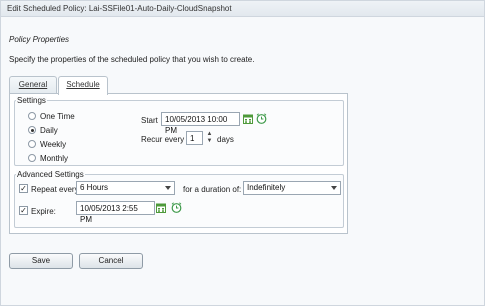  Describe the element at coordinates (163, 139) in the screenshot. I see `recur-label: Recur every` at that location.